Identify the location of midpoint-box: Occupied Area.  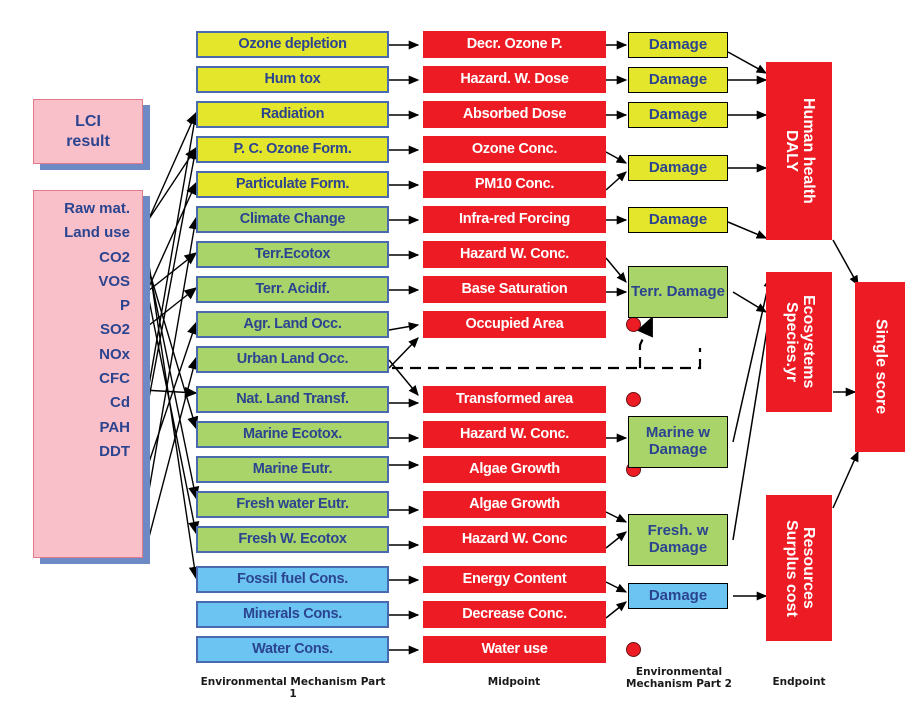
(514, 324).